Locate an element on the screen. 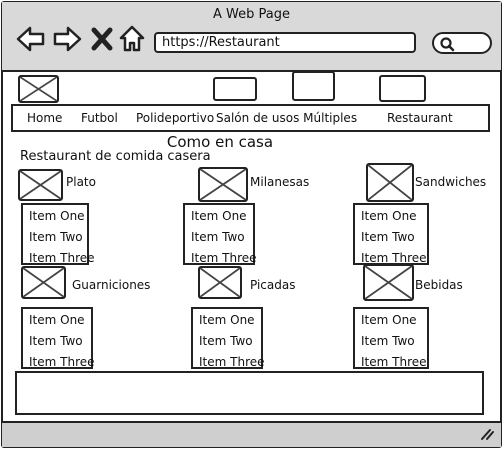  status-bar is located at coordinates (251, 434).